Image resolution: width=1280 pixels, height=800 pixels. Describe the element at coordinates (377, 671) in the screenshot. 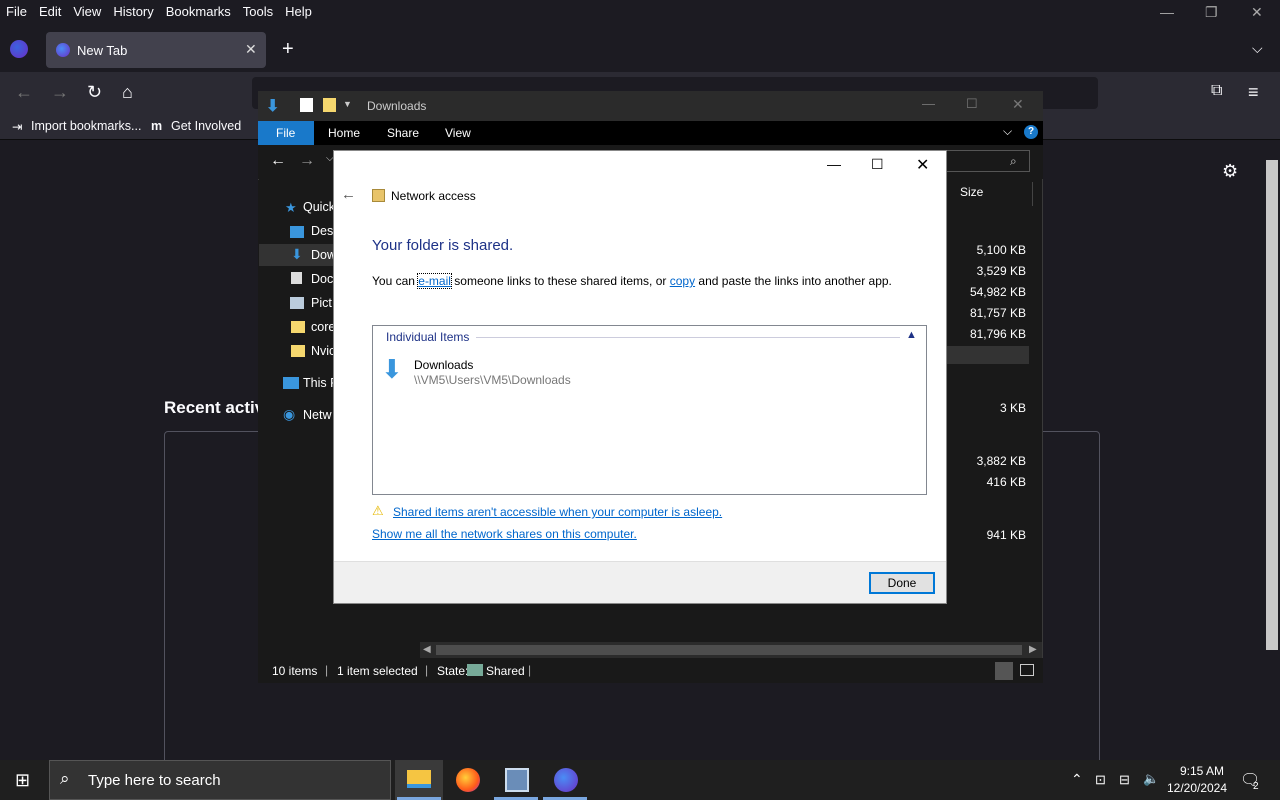

I see `status-selected-count: 1 item selected` at that location.